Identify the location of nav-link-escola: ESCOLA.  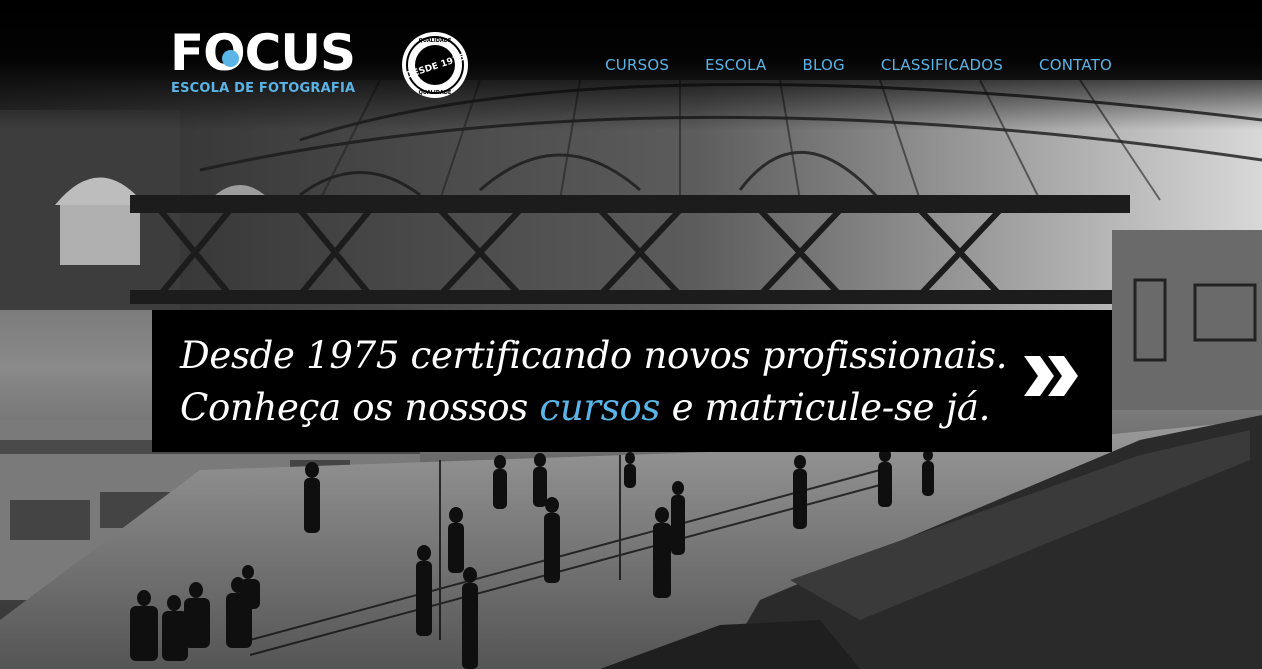
(735, 65).